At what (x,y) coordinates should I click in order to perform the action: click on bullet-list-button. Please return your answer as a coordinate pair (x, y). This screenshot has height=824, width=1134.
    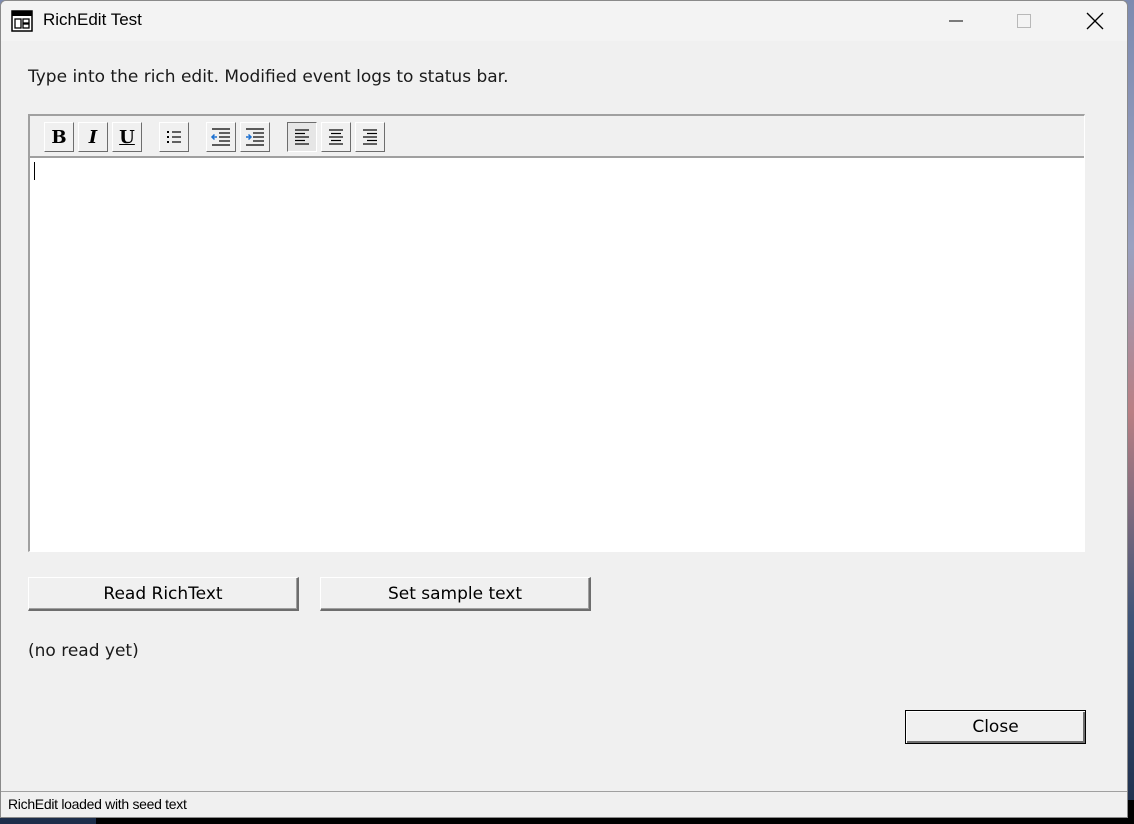
    Looking at the image, I should click on (174, 137).